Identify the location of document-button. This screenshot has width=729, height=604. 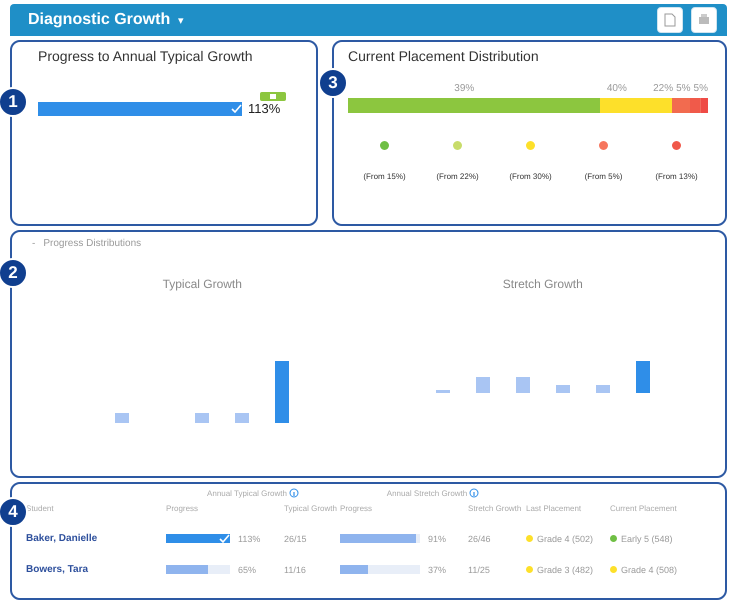
(670, 20).